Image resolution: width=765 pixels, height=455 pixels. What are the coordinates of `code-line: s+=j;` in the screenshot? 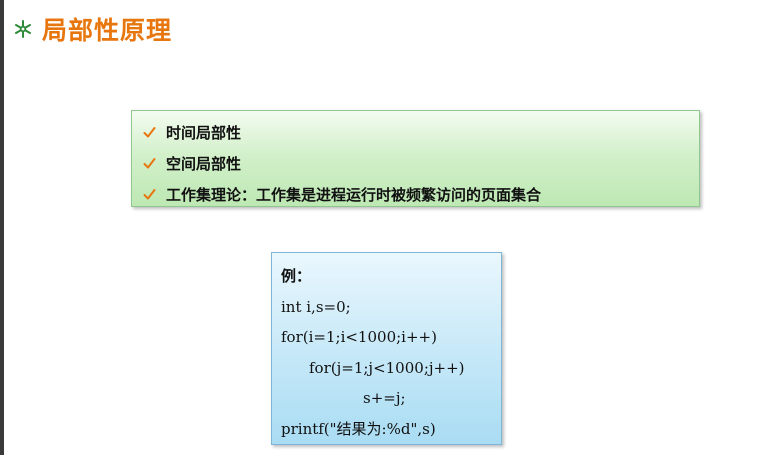 It's located at (384, 398).